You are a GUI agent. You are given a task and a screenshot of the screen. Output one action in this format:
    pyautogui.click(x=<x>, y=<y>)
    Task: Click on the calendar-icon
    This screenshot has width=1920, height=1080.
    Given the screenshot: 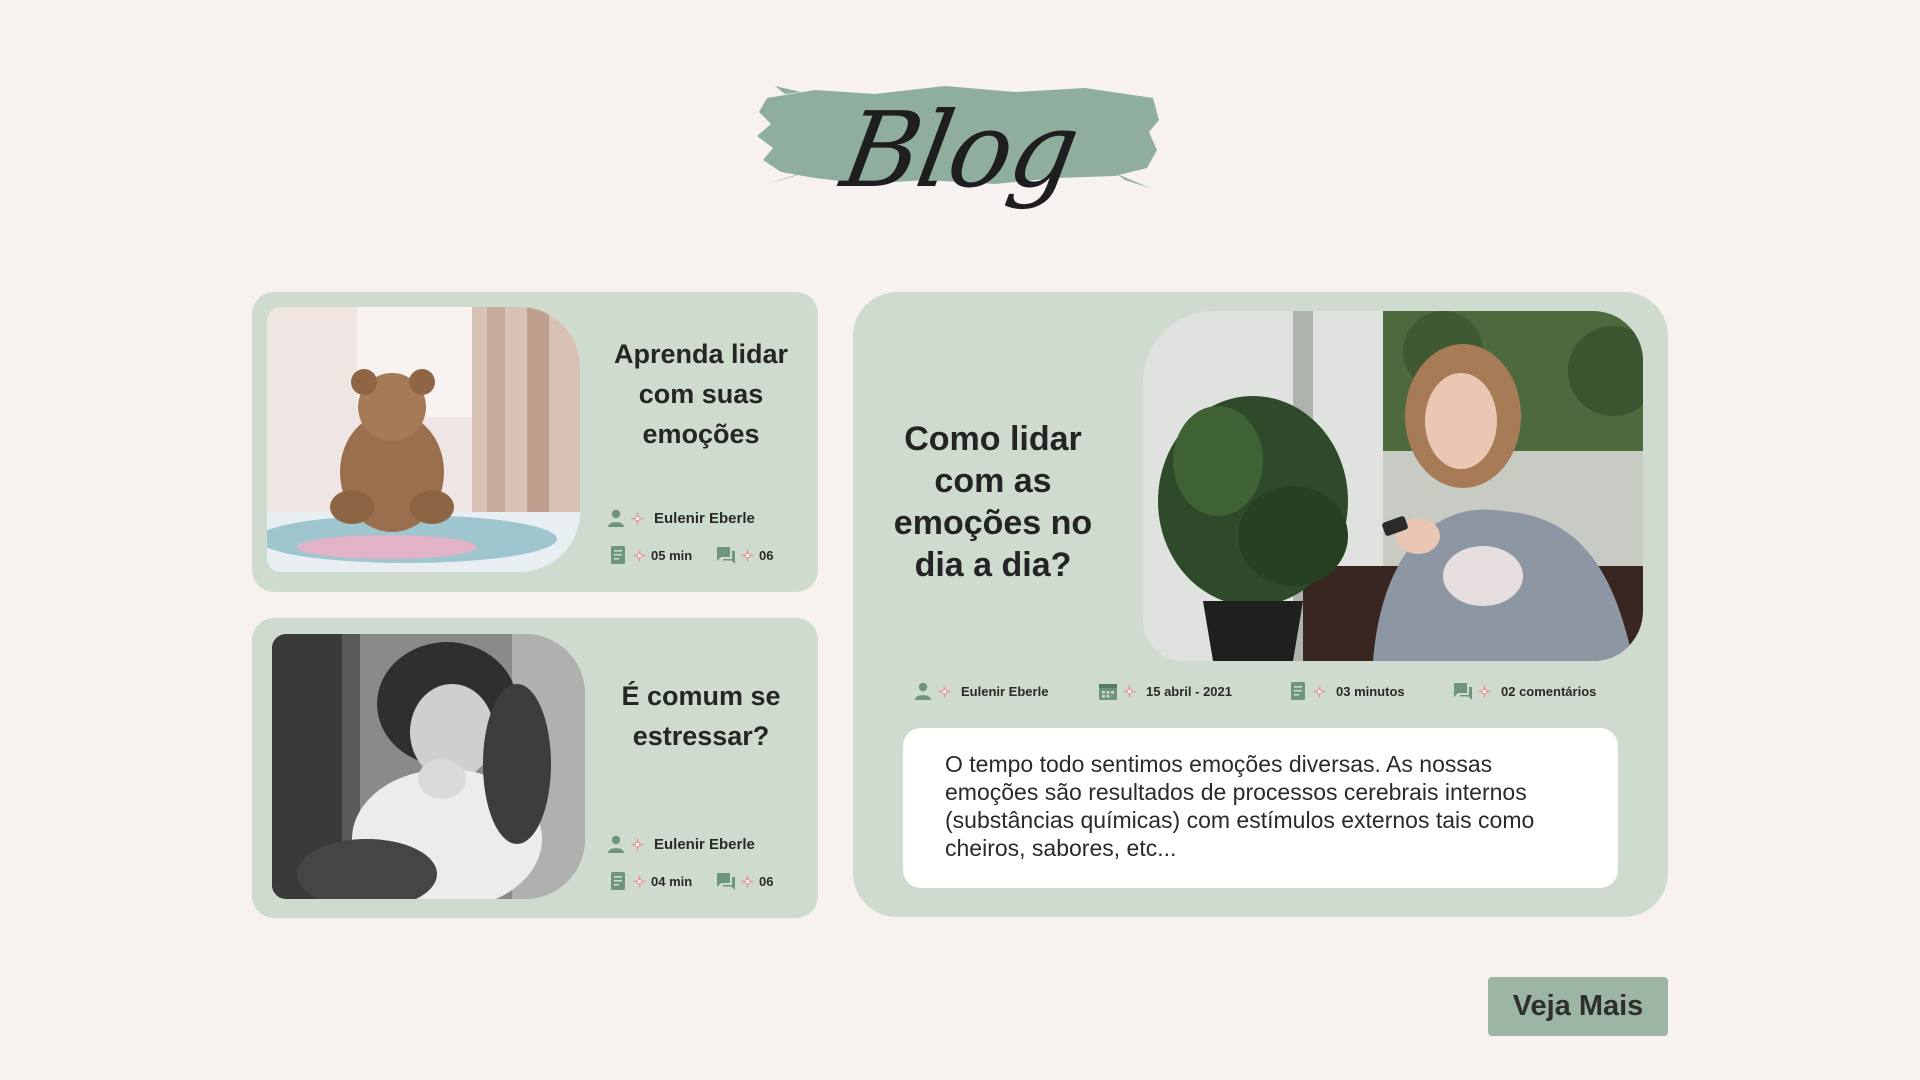 What is the action you would take?
    pyautogui.click(x=1108, y=691)
    